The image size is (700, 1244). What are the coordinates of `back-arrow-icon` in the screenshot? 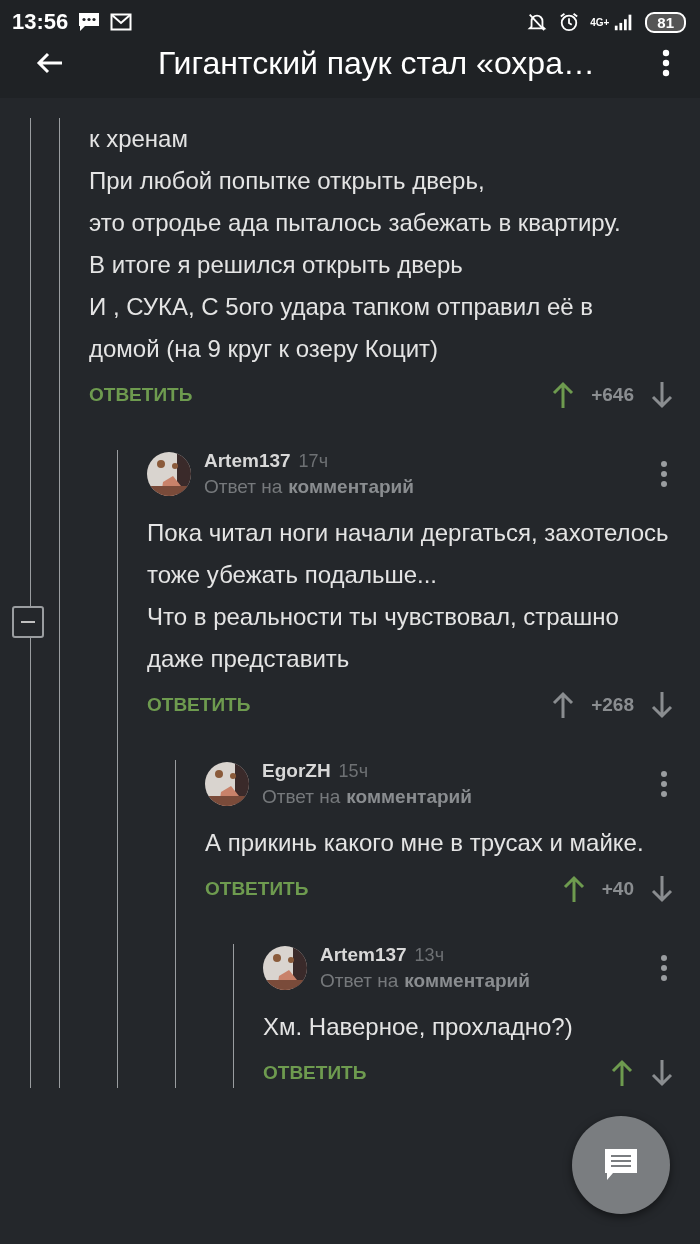 It's located at (50, 63).